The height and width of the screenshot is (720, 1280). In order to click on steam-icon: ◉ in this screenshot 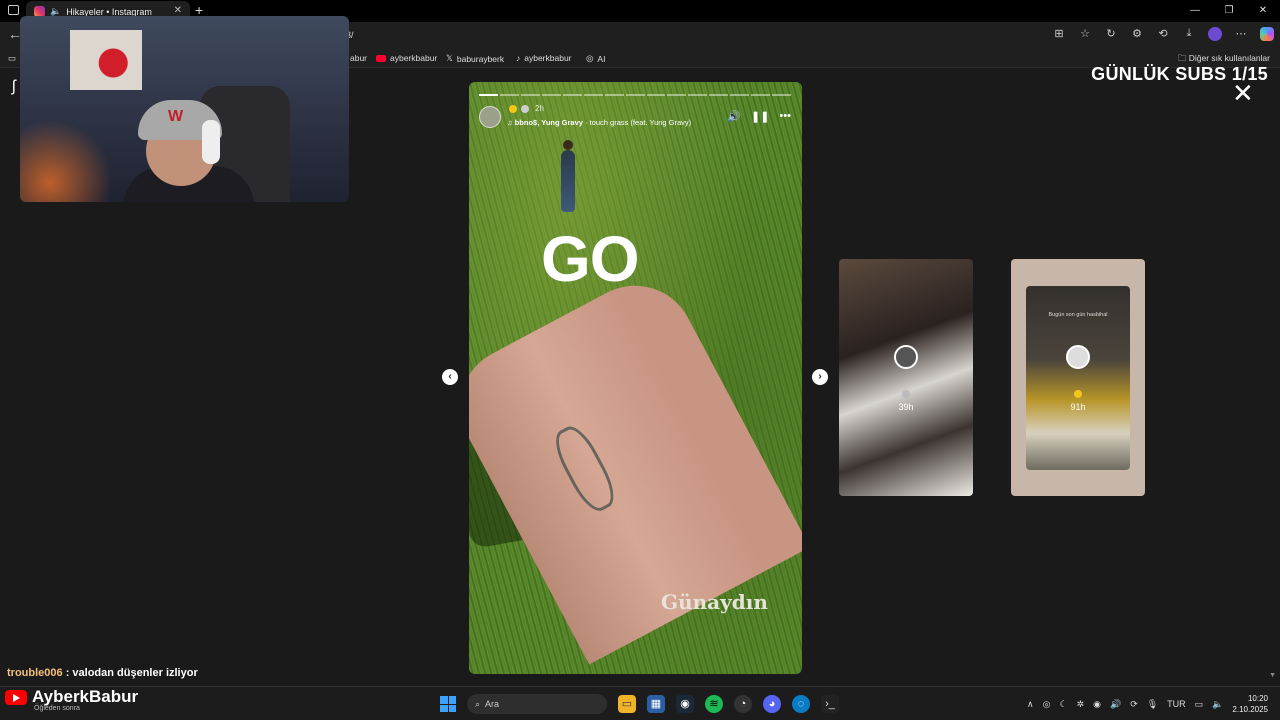, I will do `click(685, 704)`.